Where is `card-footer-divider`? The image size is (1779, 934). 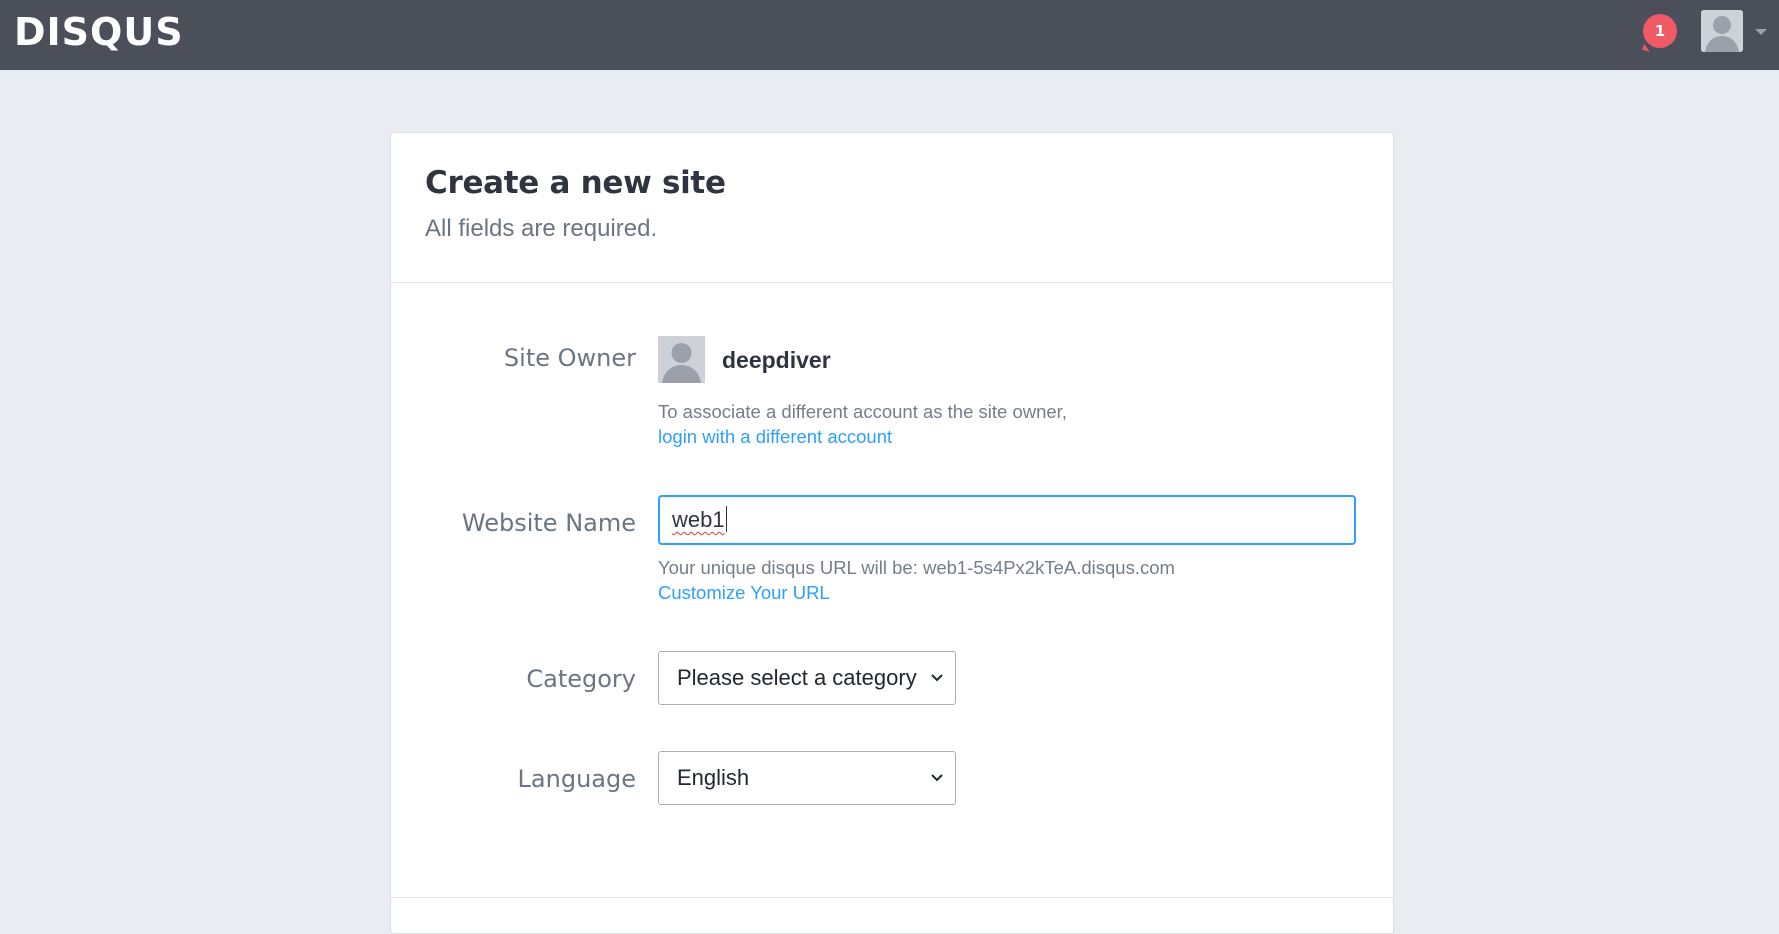 card-footer-divider is located at coordinates (892, 897).